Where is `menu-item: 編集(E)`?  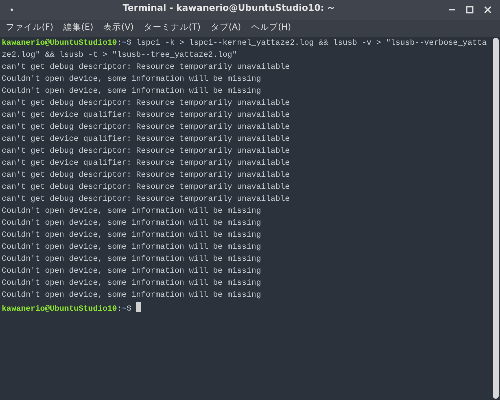 menu-item: 編集(E) is located at coordinates (79, 28).